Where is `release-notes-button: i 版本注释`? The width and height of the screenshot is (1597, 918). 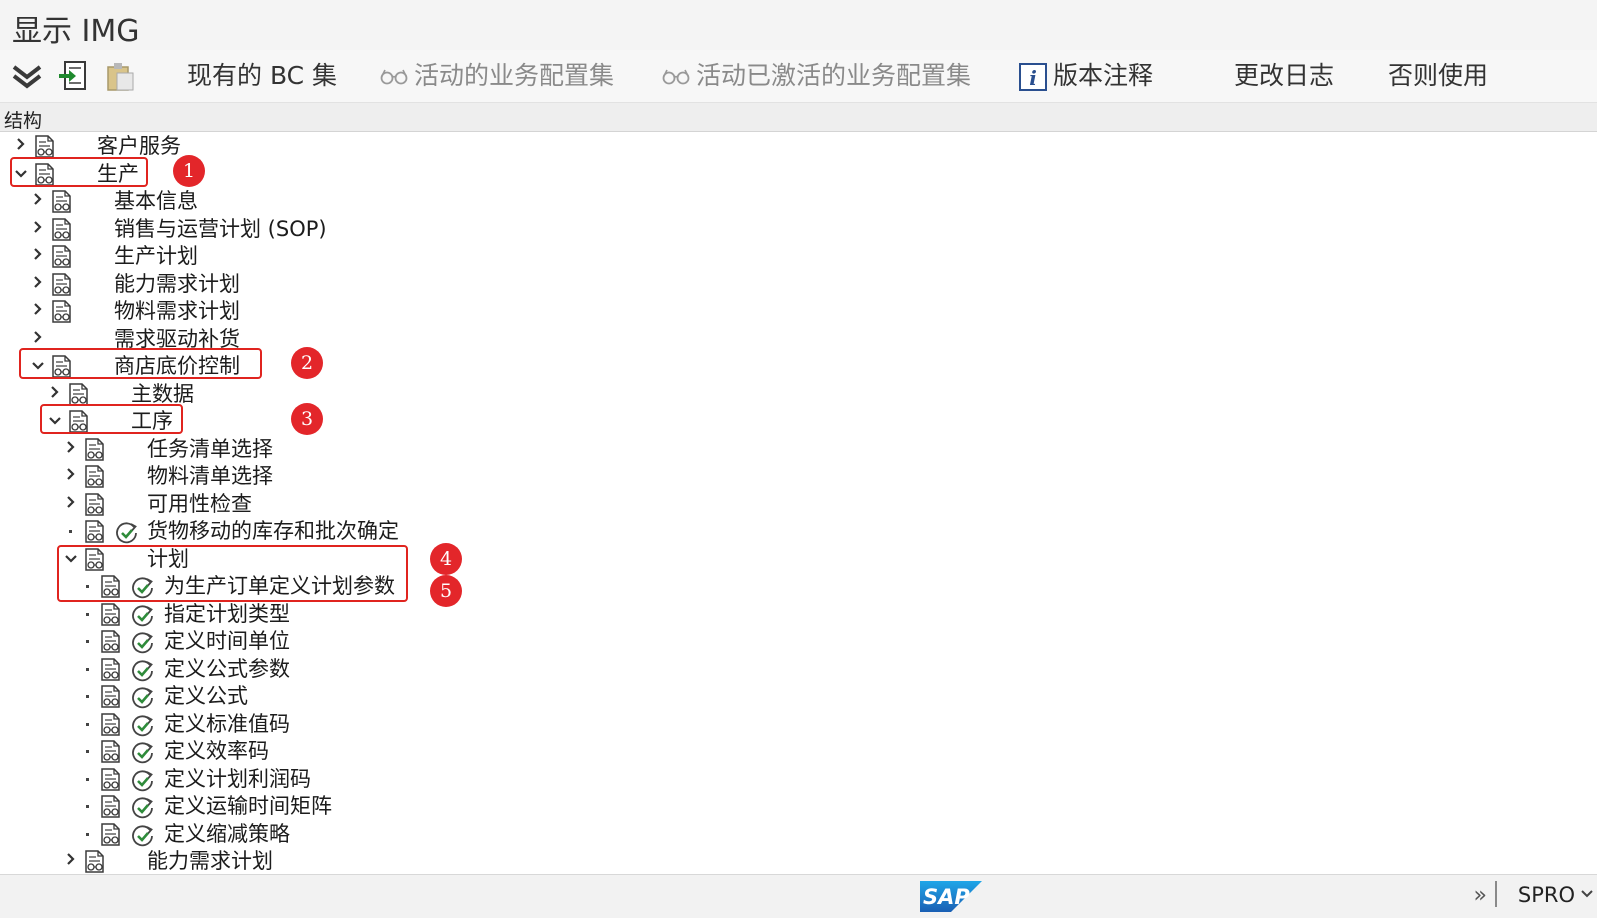
release-notes-button: i 版本注释 is located at coordinates (1086, 76).